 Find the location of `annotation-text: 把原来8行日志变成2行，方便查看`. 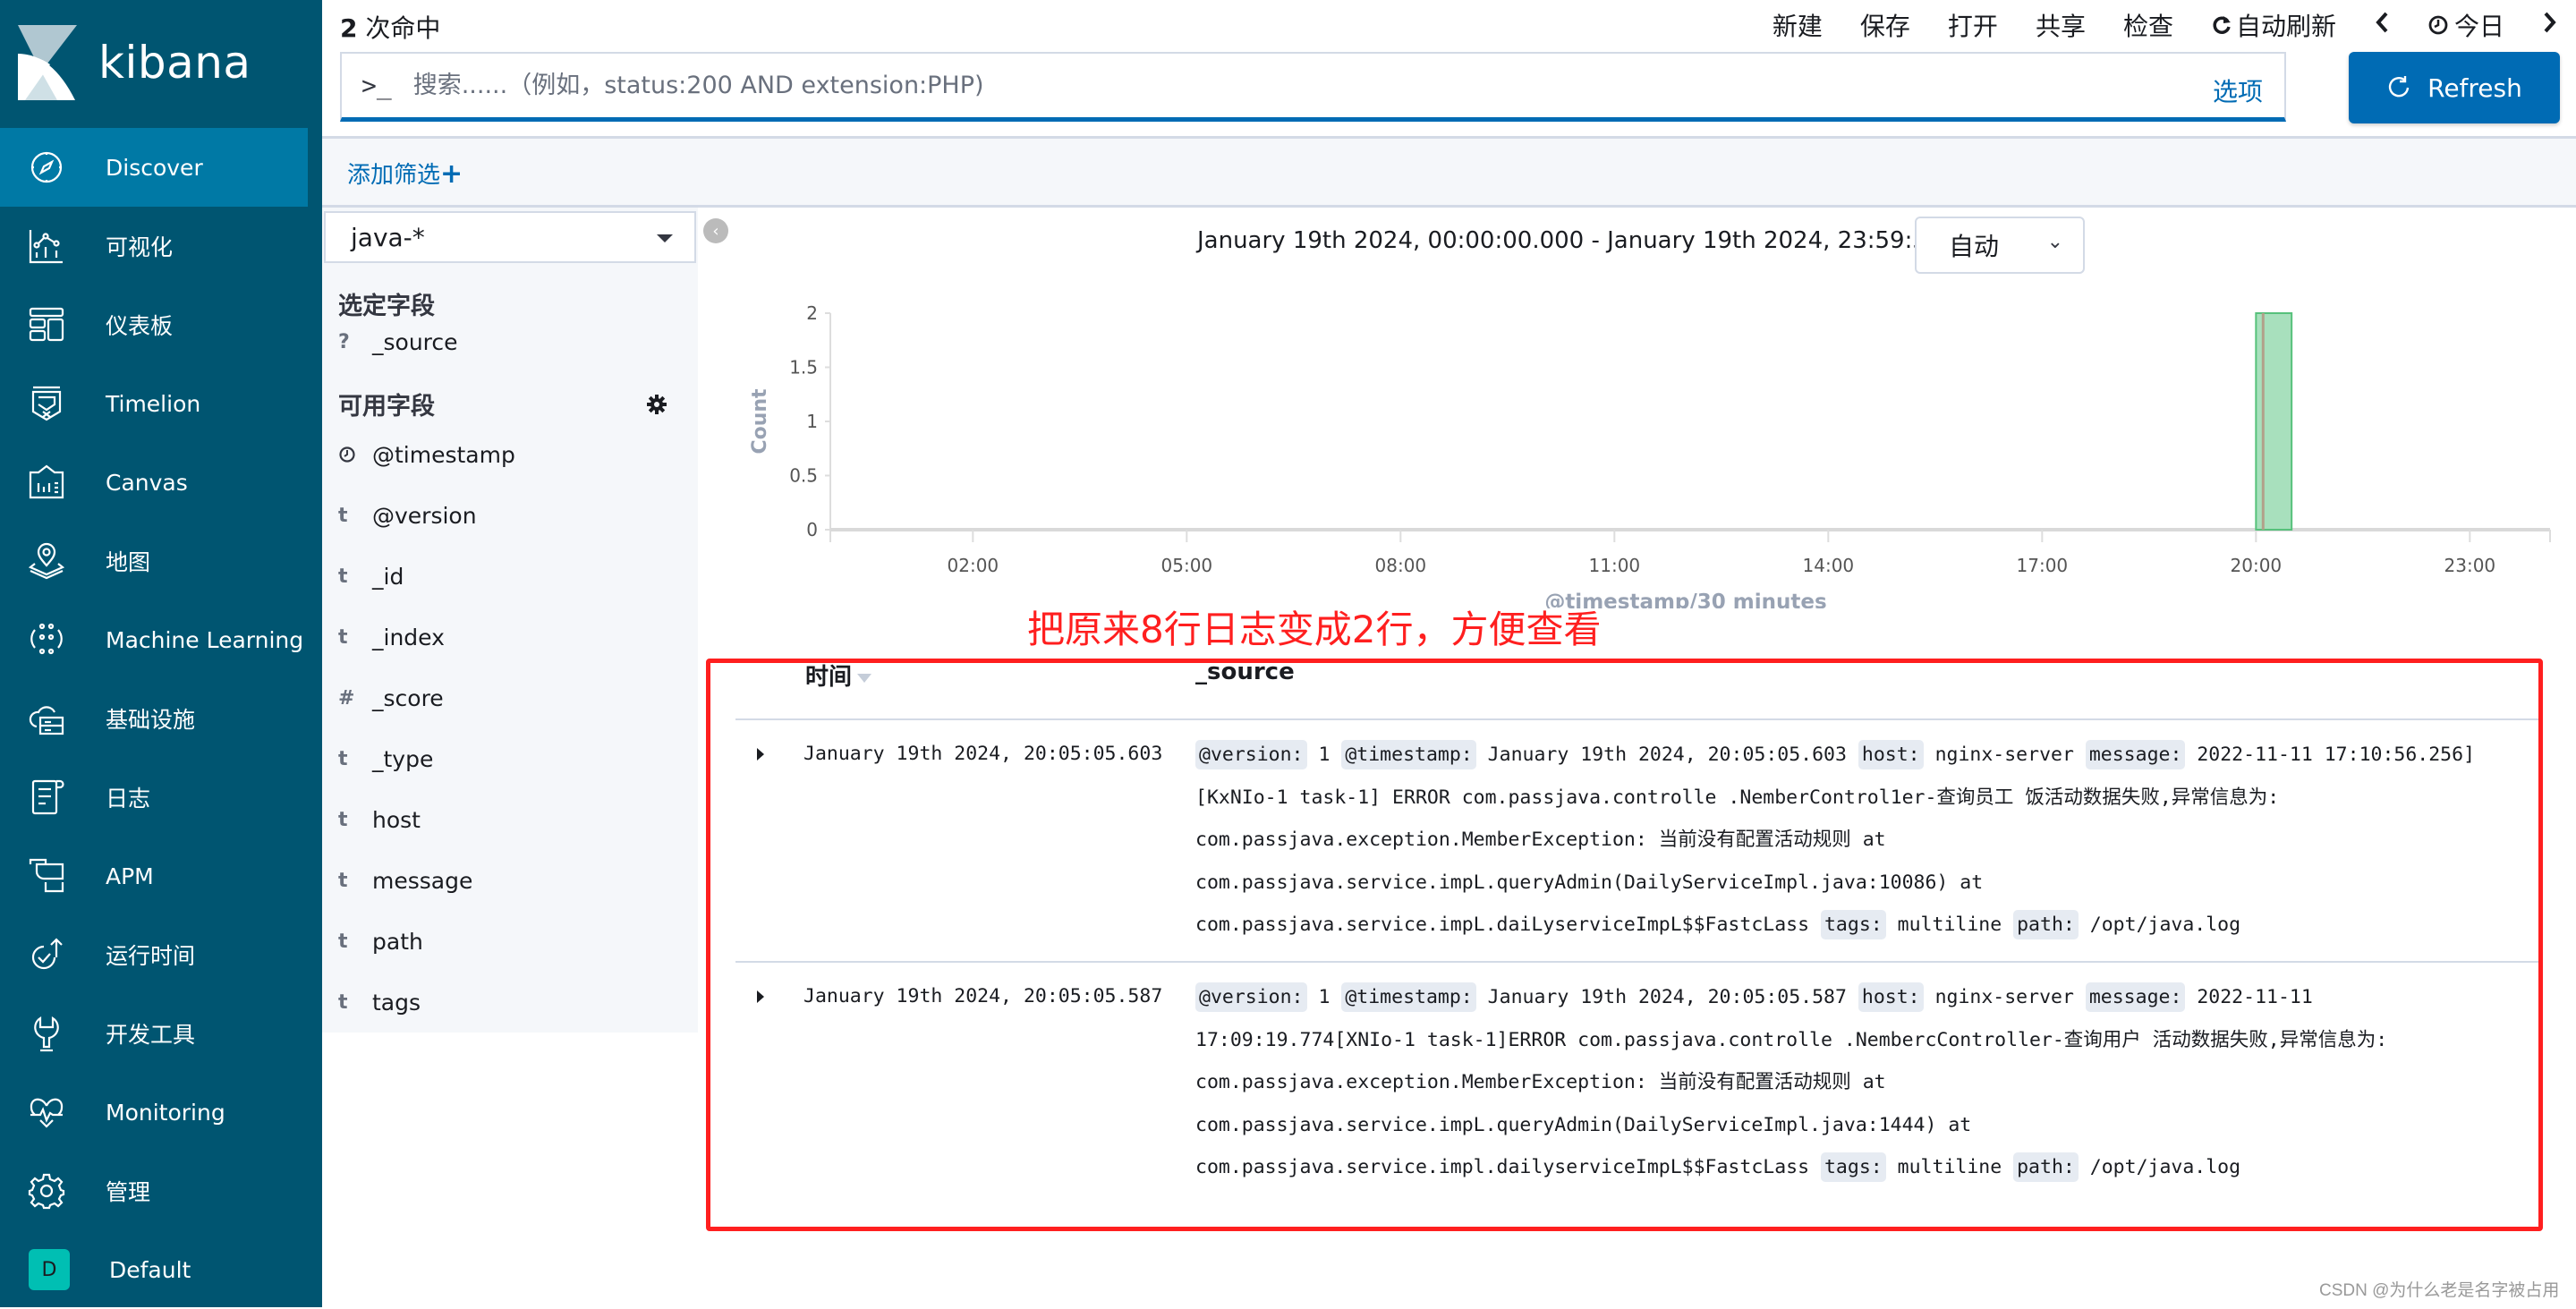

annotation-text: 把原来8行日志变成2行，方便查看 is located at coordinates (1314, 630).